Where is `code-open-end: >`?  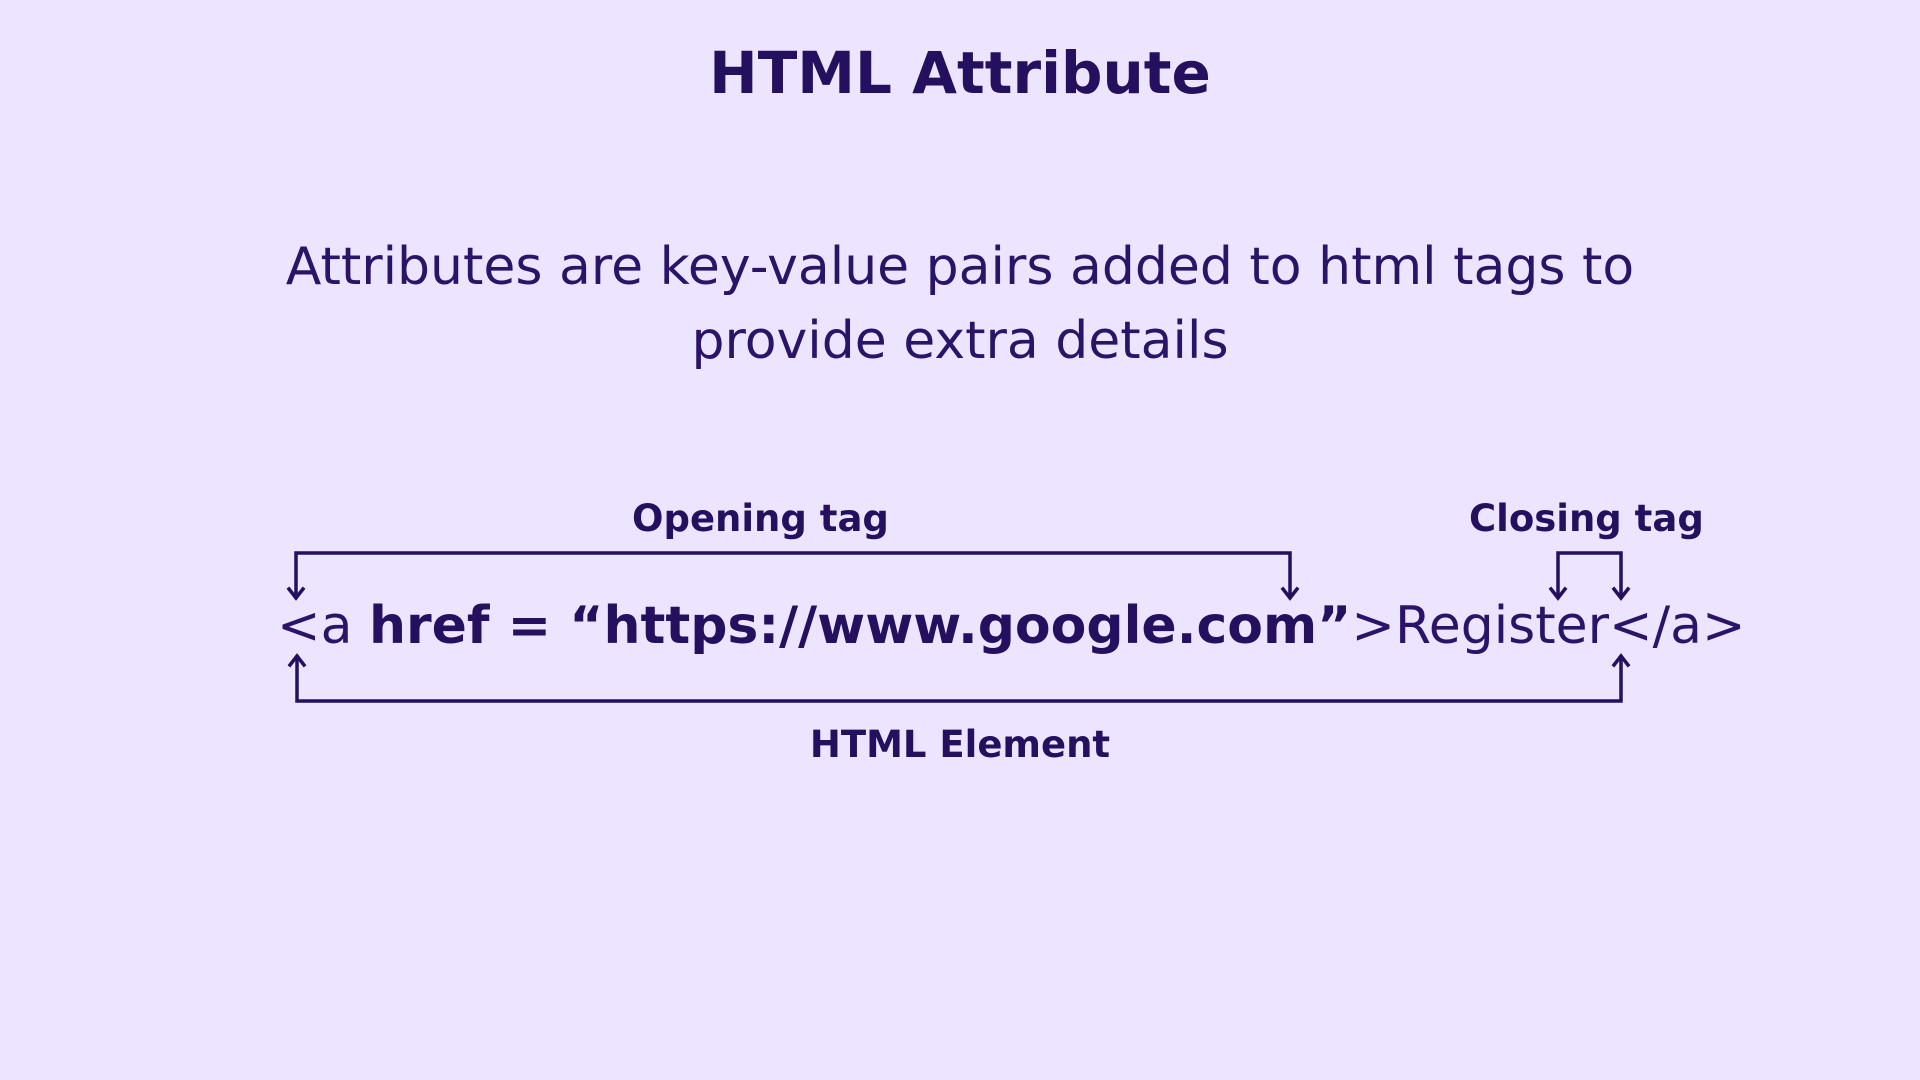
code-open-end: > is located at coordinates (1373, 626).